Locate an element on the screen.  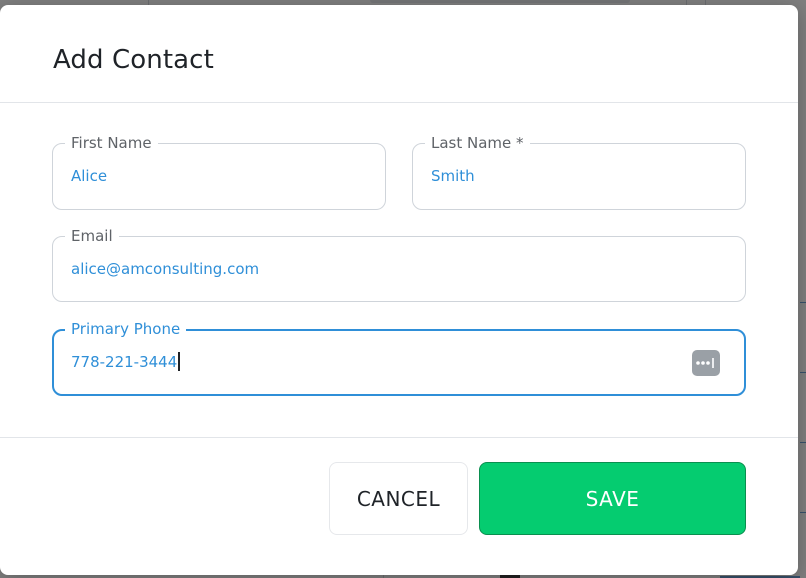
email-field: Email alice@amconsulting.com is located at coordinates (399, 264).